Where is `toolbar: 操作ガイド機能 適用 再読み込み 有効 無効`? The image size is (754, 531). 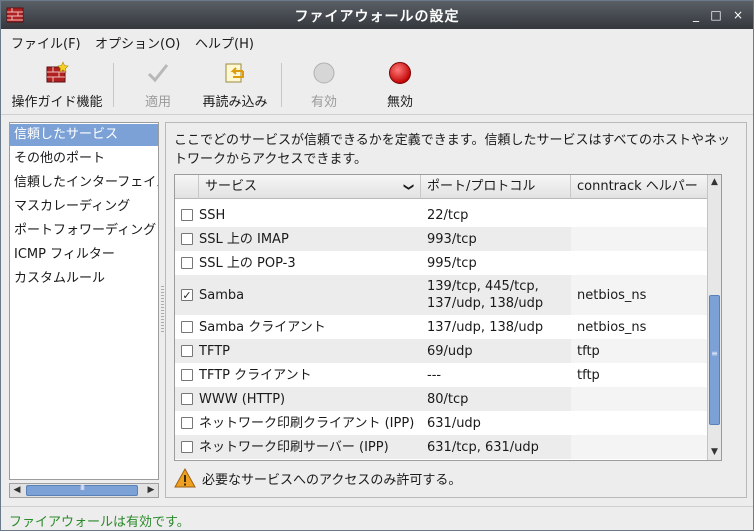
toolbar: 操作ガイド機能 適用 再読み込み 有効 無効 is located at coordinates (377, 84).